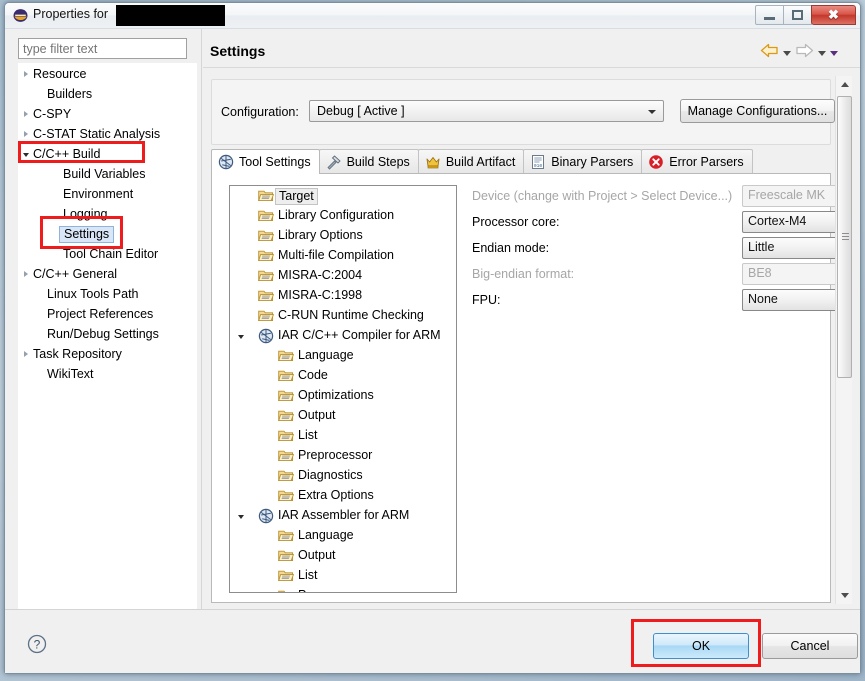 The image size is (865, 681). What do you see at coordinates (343, 376) in the screenshot?
I see `tool-tree-item: Code` at bounding box center [343, 376].